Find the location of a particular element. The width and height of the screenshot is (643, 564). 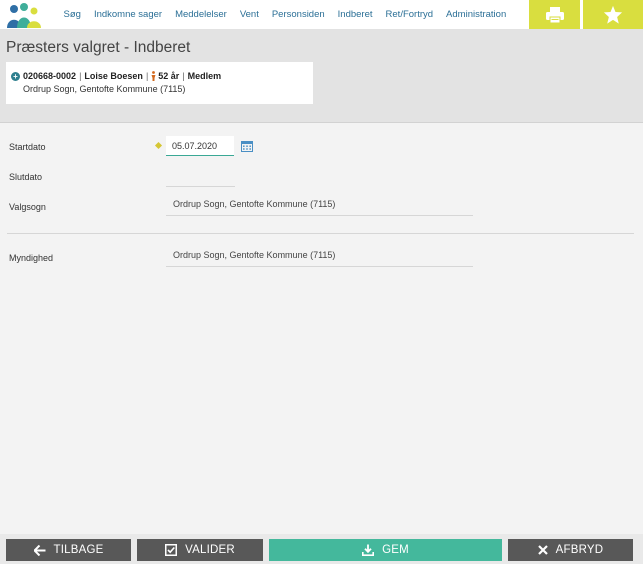

person-parish: Ordrup Sogn, Gentofte Kommune (7115) is located at coordinates (104, 89).